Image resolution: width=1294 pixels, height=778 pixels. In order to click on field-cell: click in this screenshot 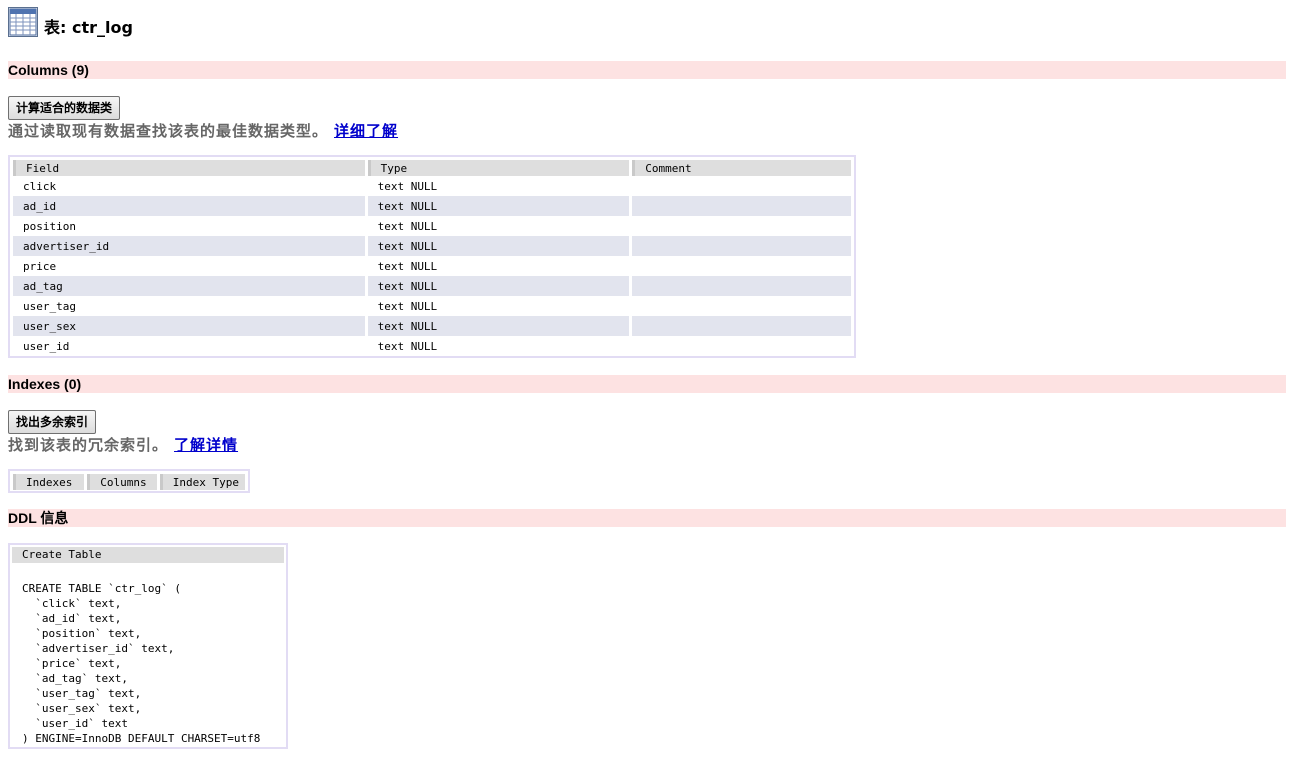, I will do `click(40, 186)`.